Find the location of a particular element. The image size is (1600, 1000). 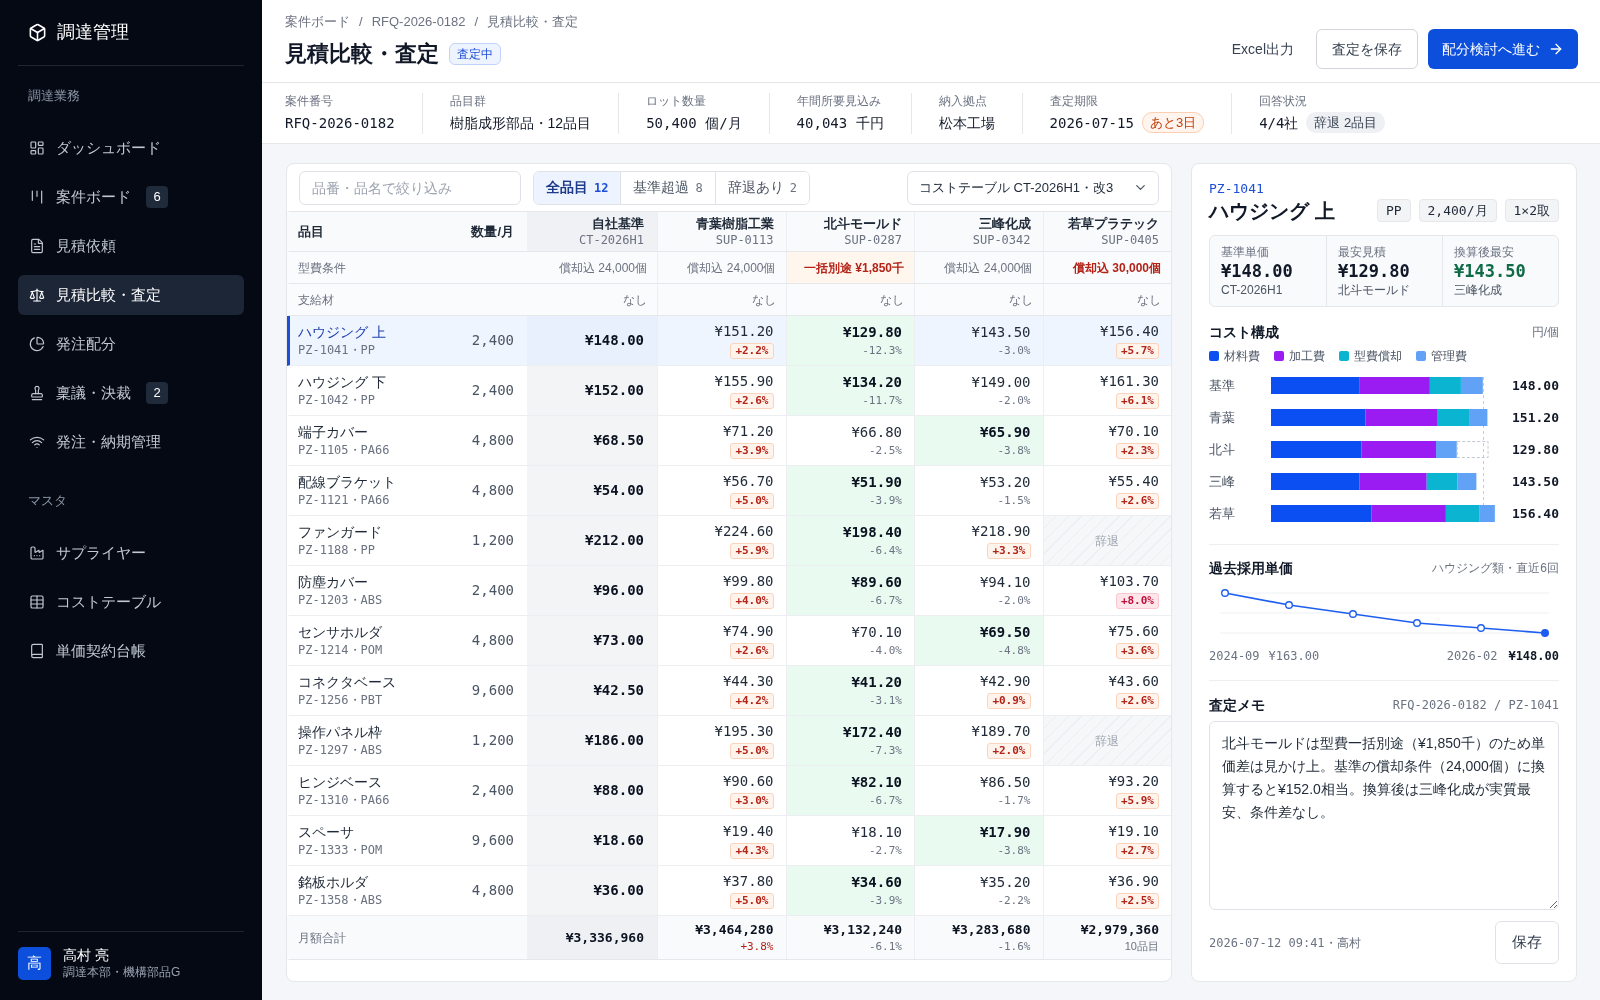

item-name: ファンガード is located at coordinates (340, 532).